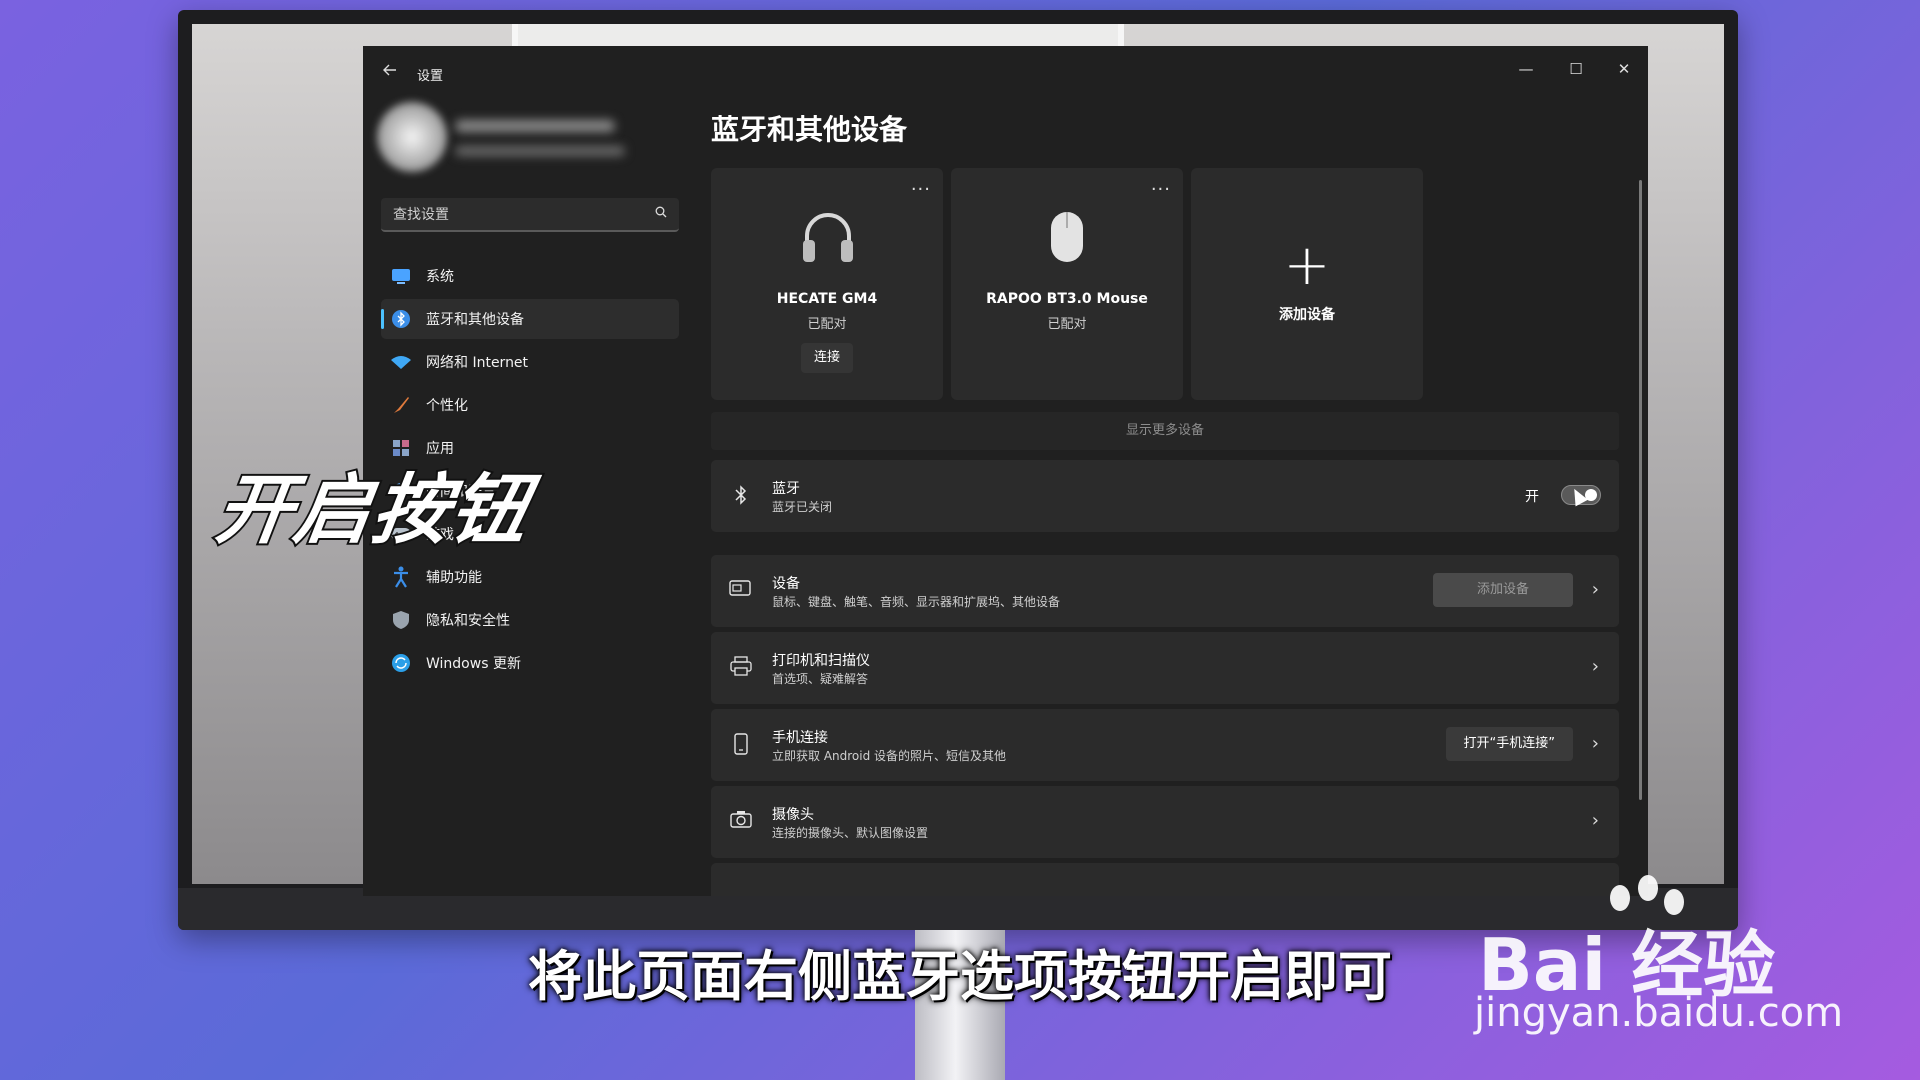 Image resolution: width=1920 pixels, height=1080 pixels. What do you see at coordinates (741, 668) in the screenshot?
I see `printer-icon` at bounding box center [741, 668].